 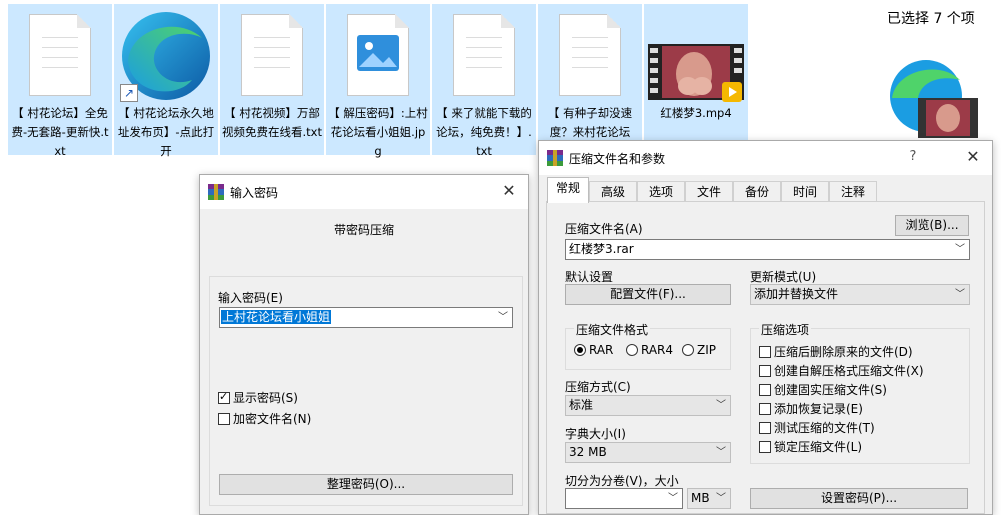 I want to click on test-files-checkbox: 测试压缩的文件(T), so click(x=817, y=427).